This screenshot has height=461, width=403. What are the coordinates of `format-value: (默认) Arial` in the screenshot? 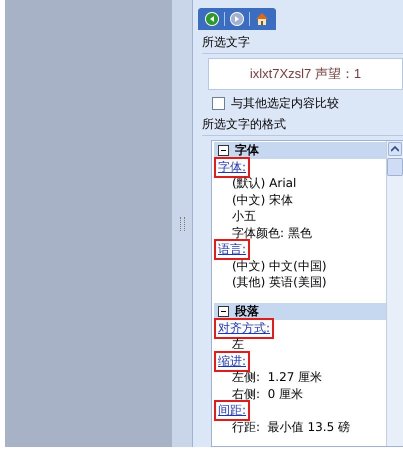 It's located at (263, 183).